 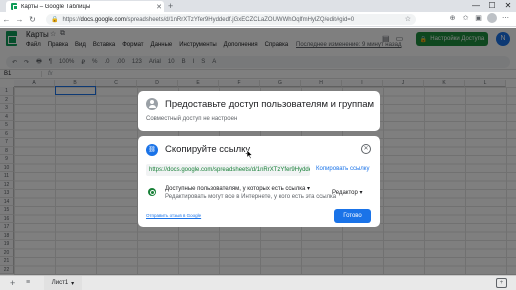 What do you see at coordinates (152, 192) in the screenshot?
I see `globe-icon` at bounding box center [152, 192].